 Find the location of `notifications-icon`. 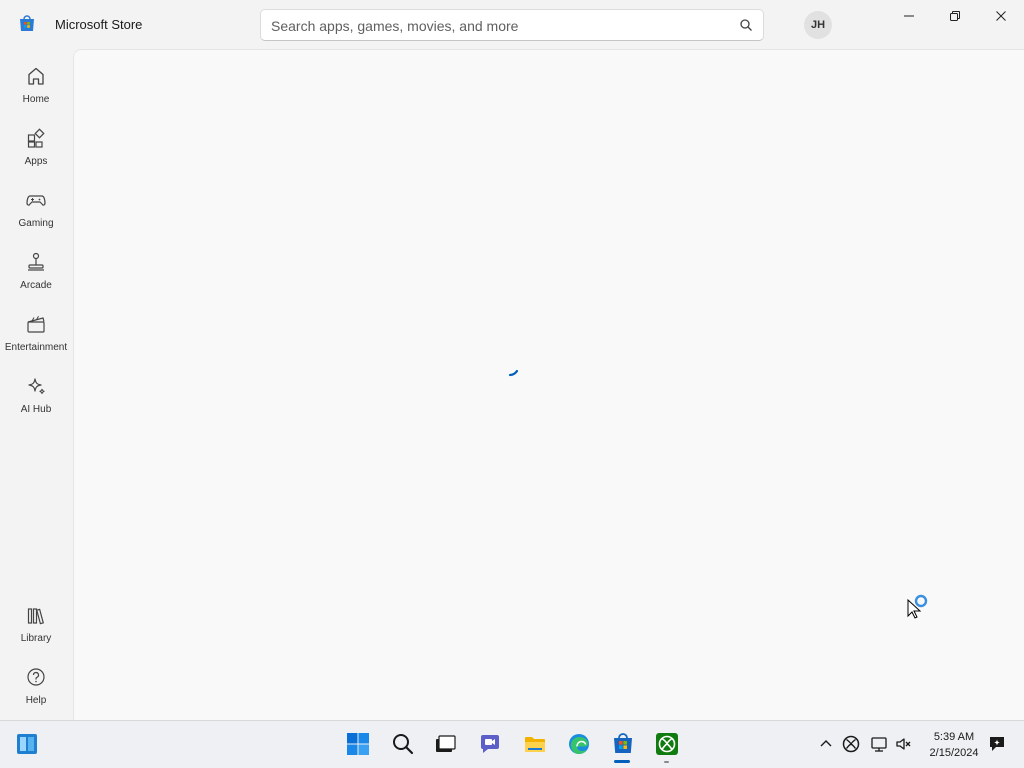

notifications-icon is located at coordinates (997, 744).